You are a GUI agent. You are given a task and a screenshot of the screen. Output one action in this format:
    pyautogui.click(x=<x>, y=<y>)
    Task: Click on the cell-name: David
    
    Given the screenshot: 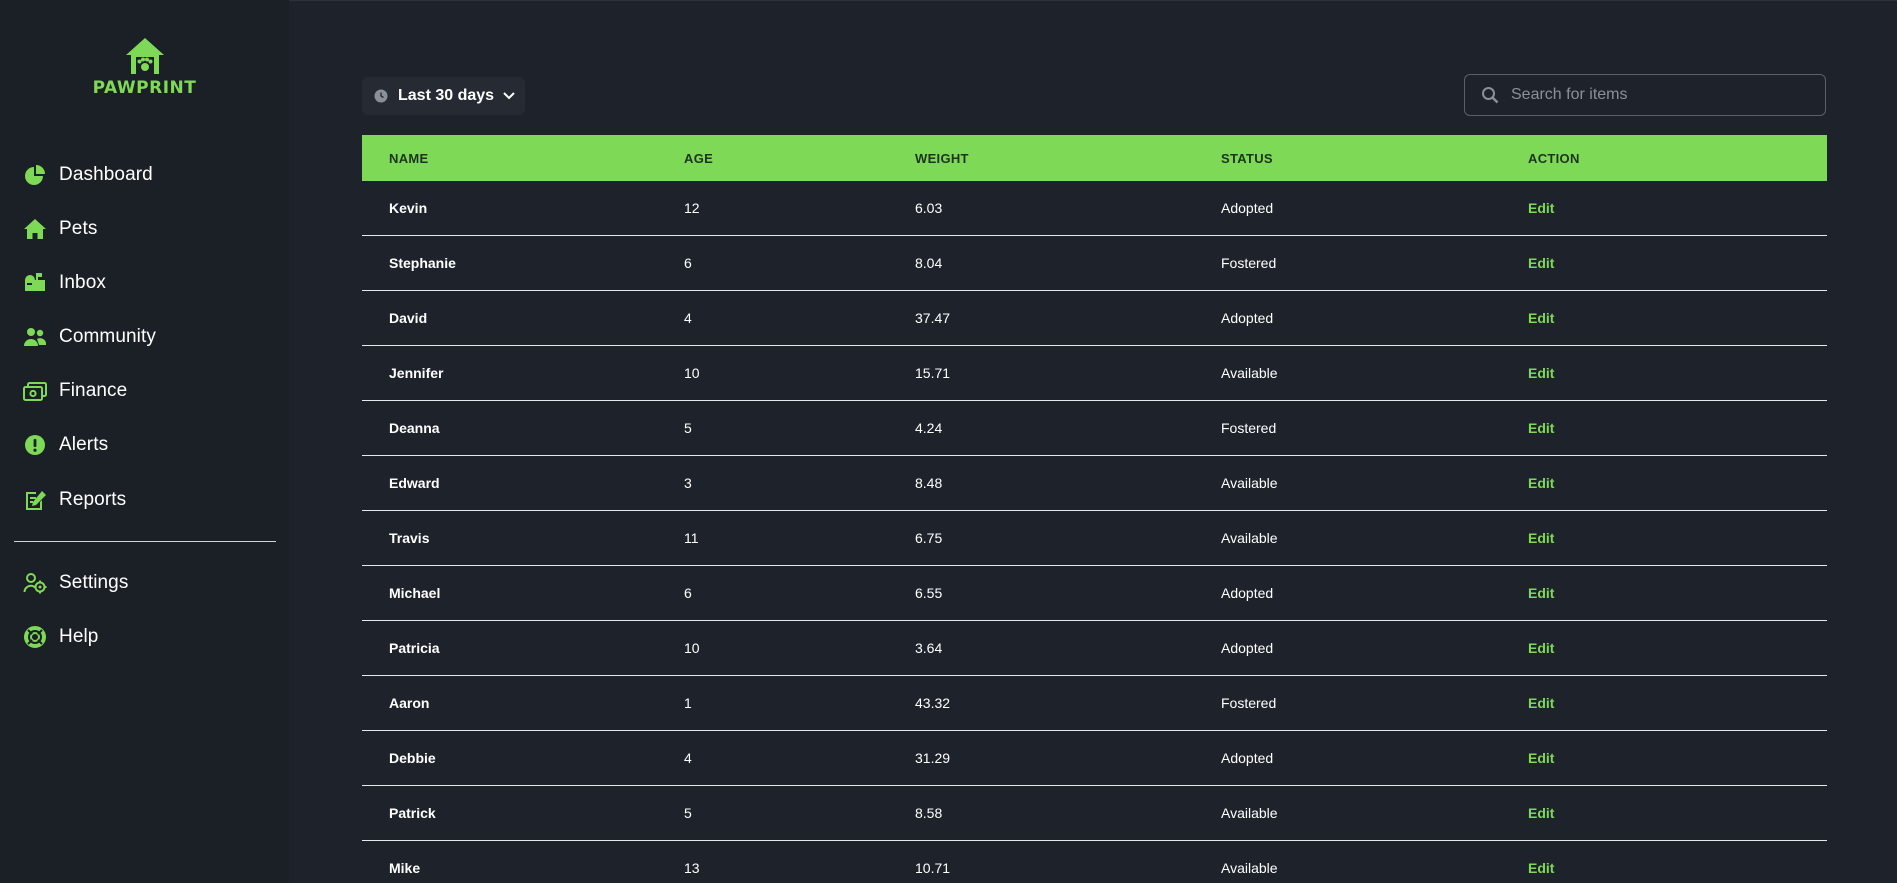 What is the action you would take?
    pyautogui.click(x=408, y=318)
    